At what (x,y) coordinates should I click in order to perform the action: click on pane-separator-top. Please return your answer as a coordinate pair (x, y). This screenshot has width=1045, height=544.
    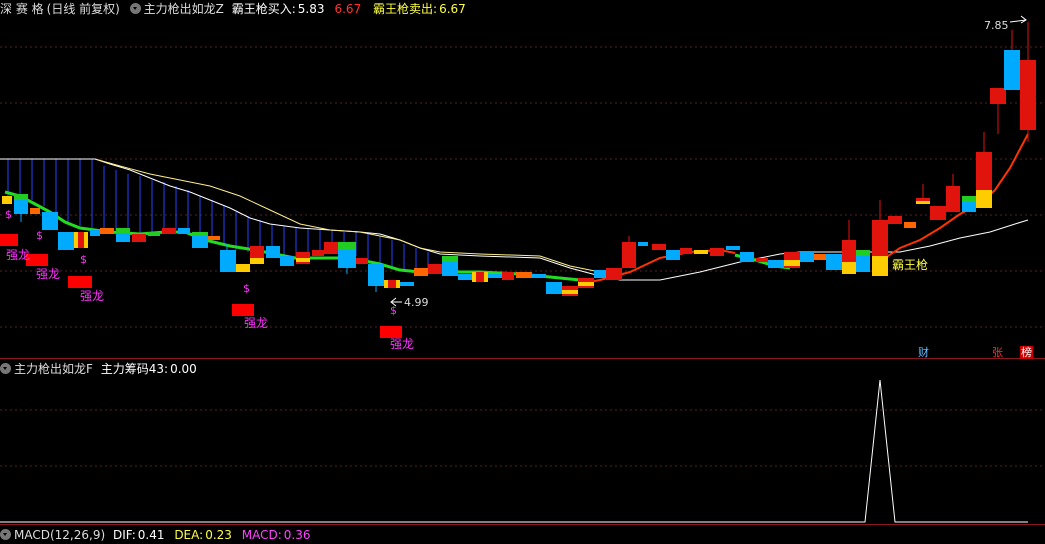
    Looking at the image, I should click on (522, 358).